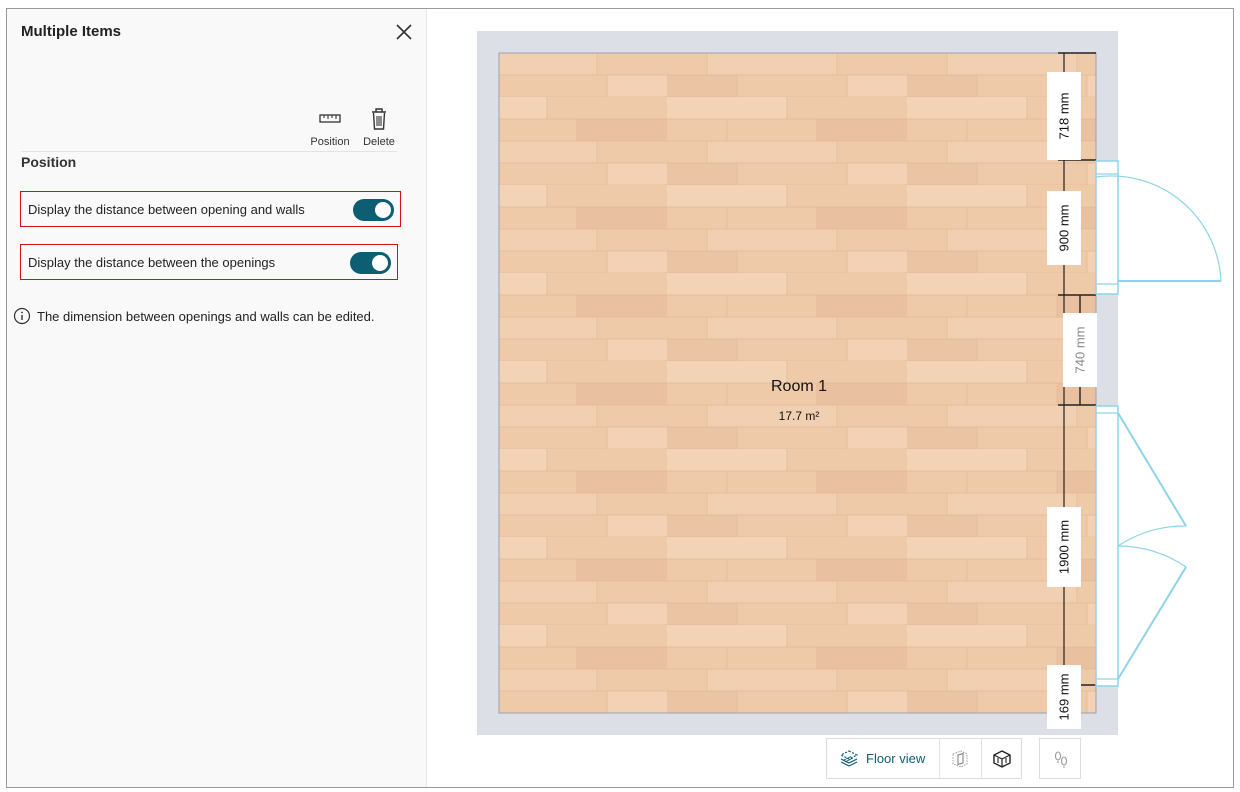  I want to click on dimension-value: 169 mm, so click(1064, 697).